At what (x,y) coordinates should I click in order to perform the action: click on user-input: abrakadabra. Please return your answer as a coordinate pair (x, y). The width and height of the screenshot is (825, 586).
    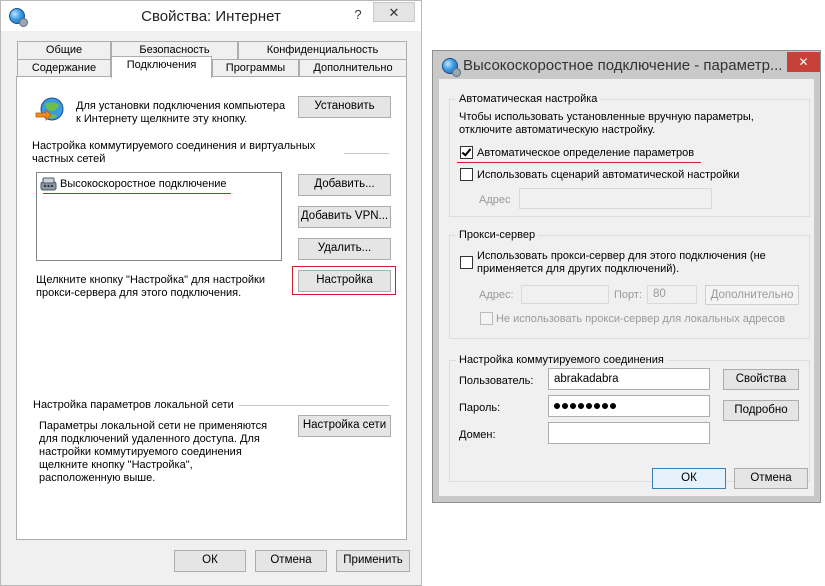
    Looking at the image, I should click on (629, 379).